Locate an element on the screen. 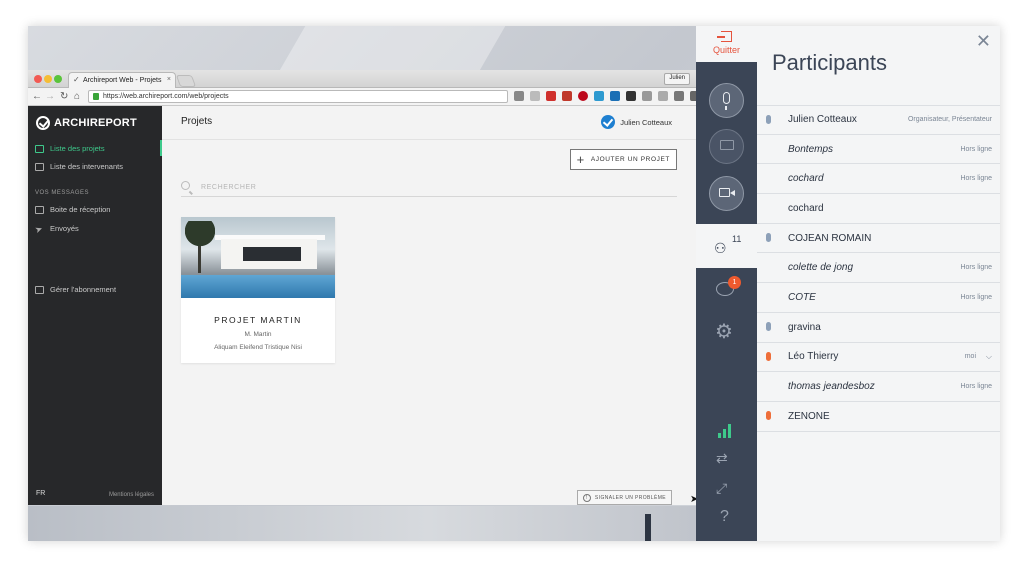  window-close-button is located at coordinates (38, 79).